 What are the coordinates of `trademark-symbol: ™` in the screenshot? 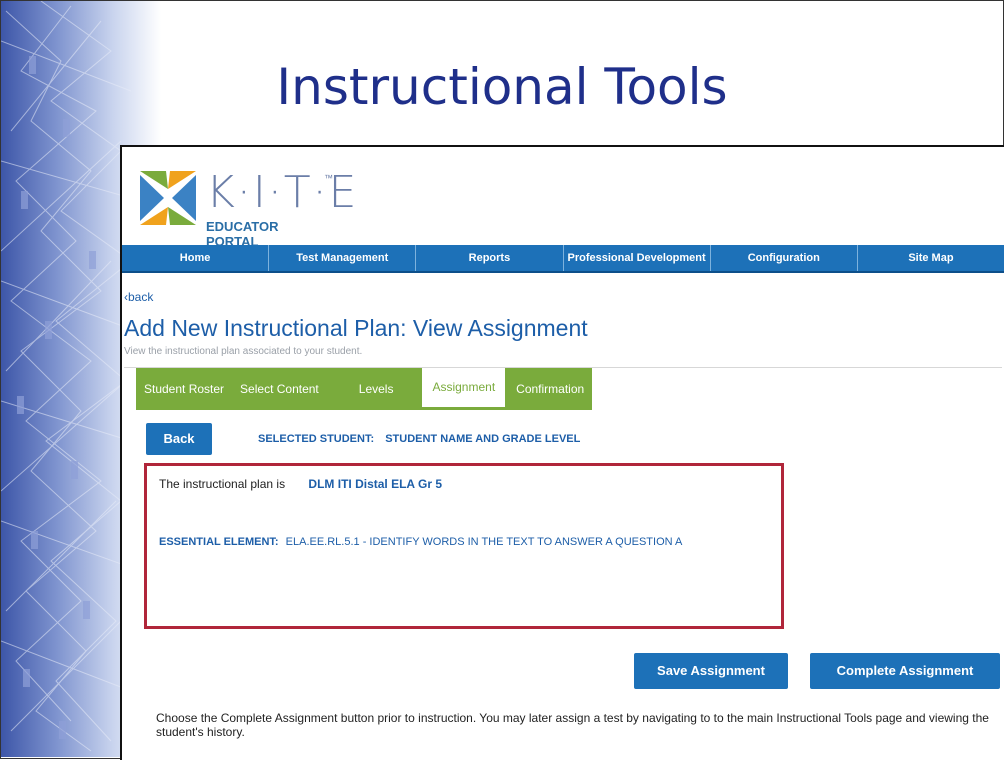 It's located at (328, 178).